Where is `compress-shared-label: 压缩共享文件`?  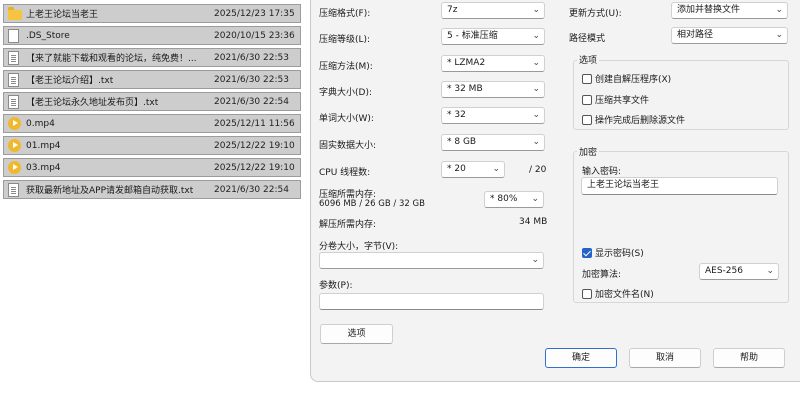 compress-shared-label: 压缩共享文件 is located at coordinates (622, 101).